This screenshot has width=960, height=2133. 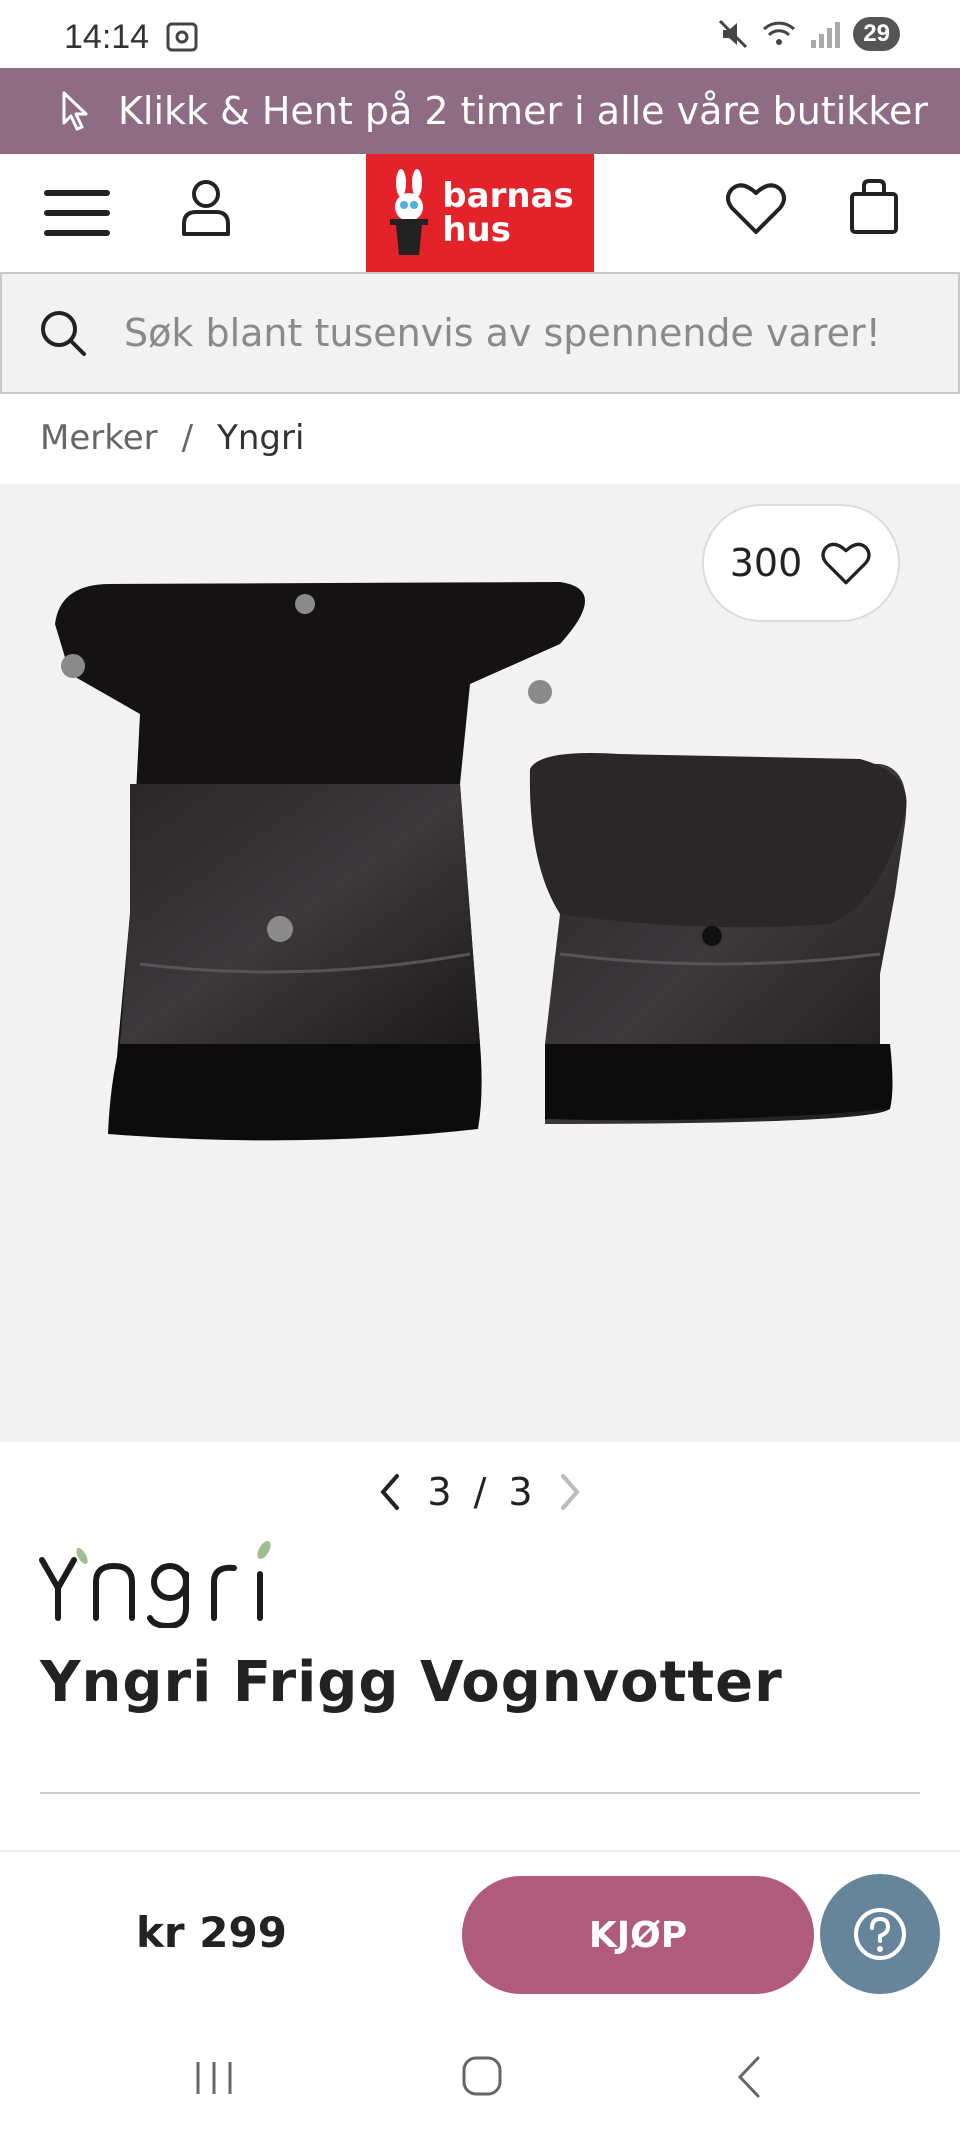 I want to click on status-bar: 14:14 29, so click(x=480, y=34).